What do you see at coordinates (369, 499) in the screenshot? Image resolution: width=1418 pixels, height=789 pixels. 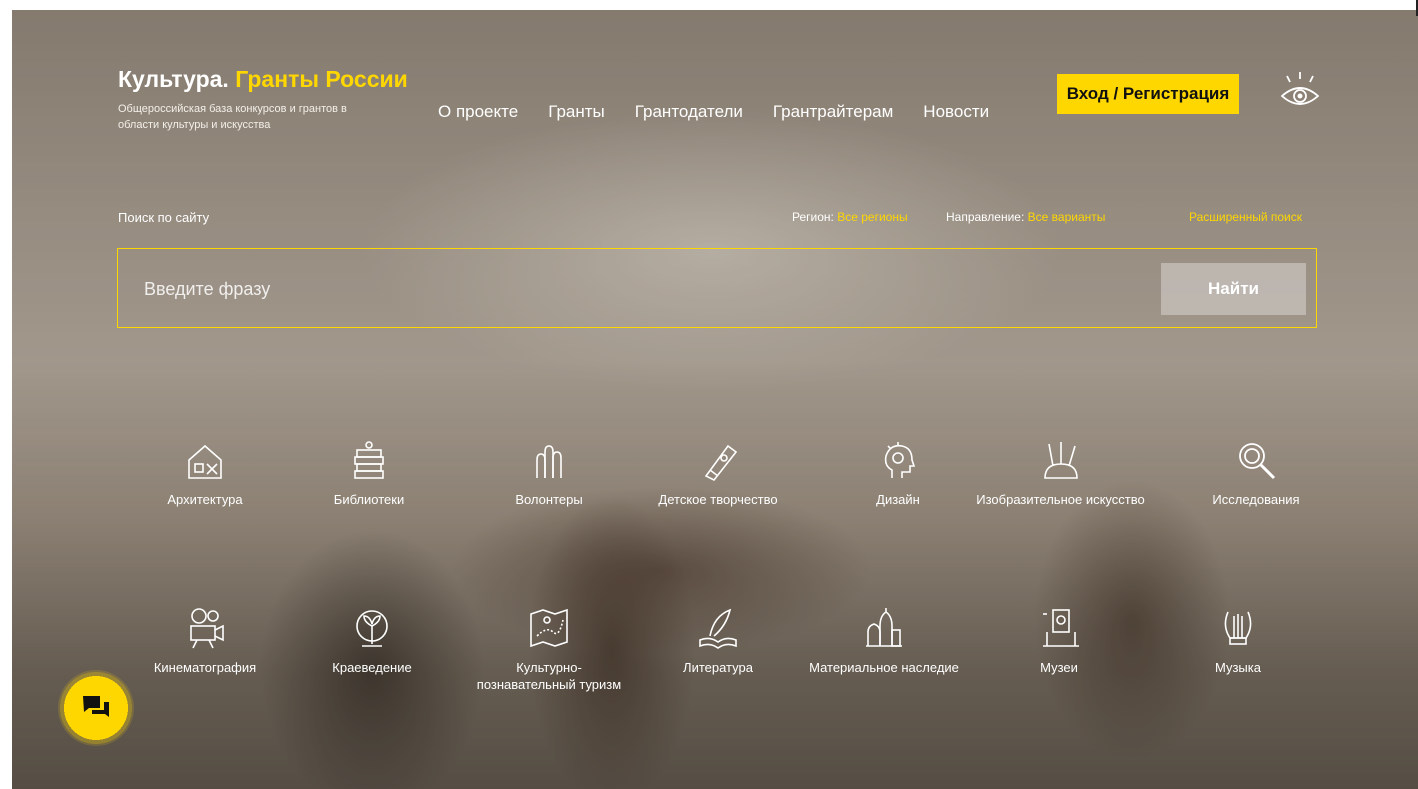 I see `category-label: Библиотеки` at bounding box center [369, 499].